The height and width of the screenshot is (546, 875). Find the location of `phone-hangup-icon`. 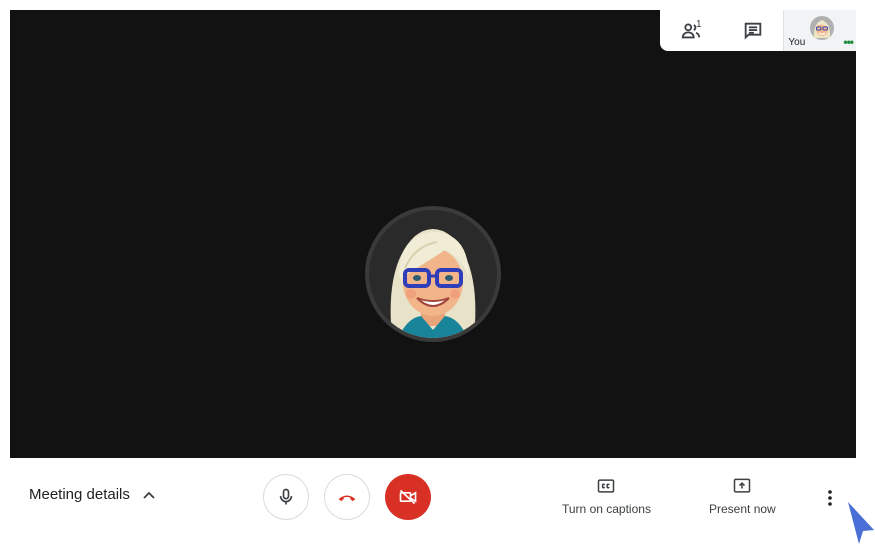

phone-hangup-icon is located at coordinates (347, 498).